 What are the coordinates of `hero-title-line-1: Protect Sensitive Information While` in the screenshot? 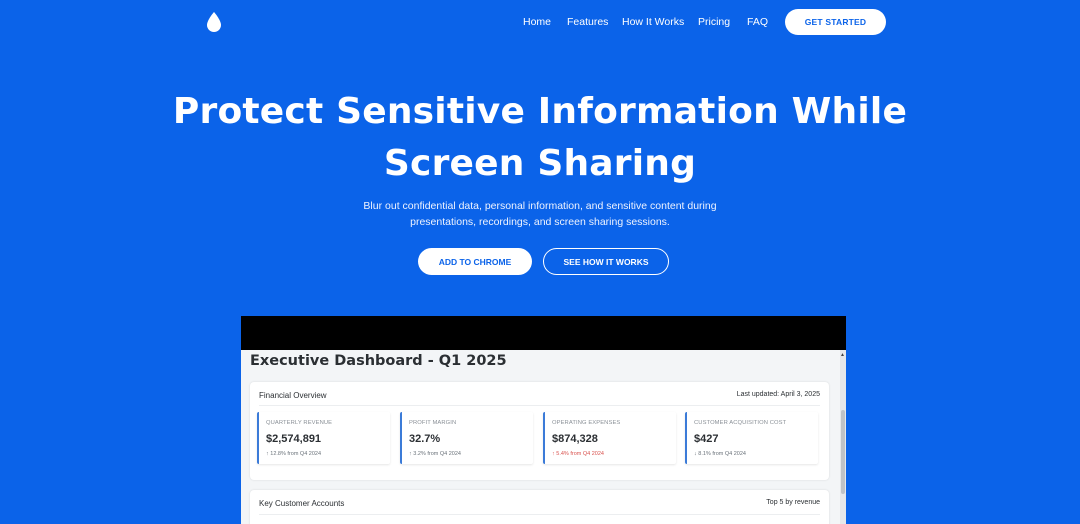 It's located at (540, 111).